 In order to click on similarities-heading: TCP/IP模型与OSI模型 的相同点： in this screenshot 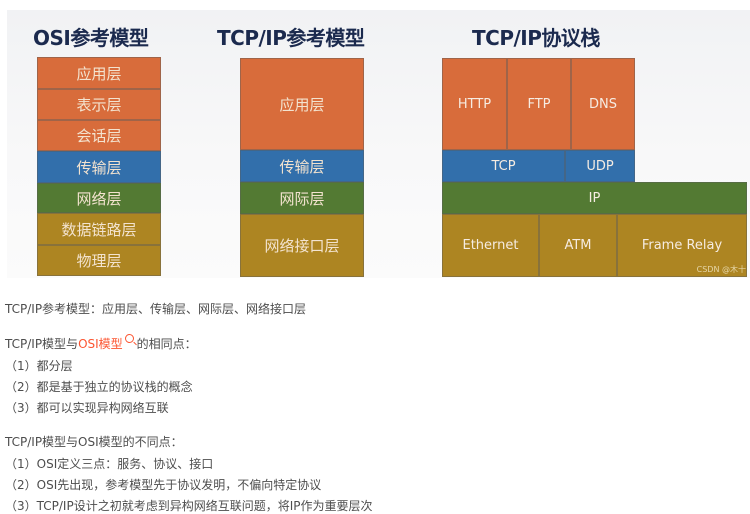, I will do `click(101, 343)`.